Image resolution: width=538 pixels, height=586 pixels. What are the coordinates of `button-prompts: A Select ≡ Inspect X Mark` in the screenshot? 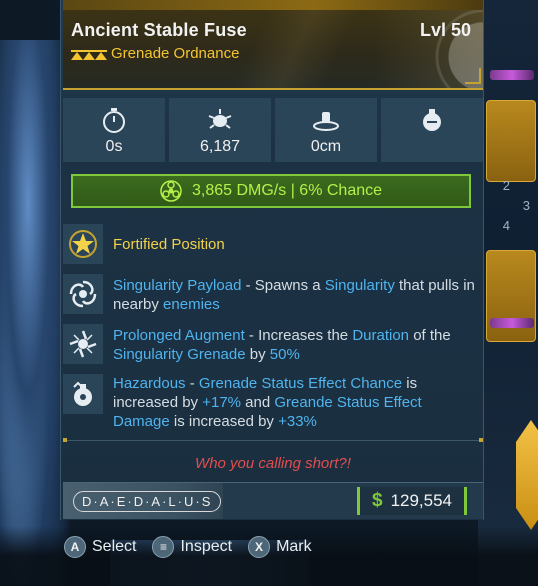 It's located at (188, 547).